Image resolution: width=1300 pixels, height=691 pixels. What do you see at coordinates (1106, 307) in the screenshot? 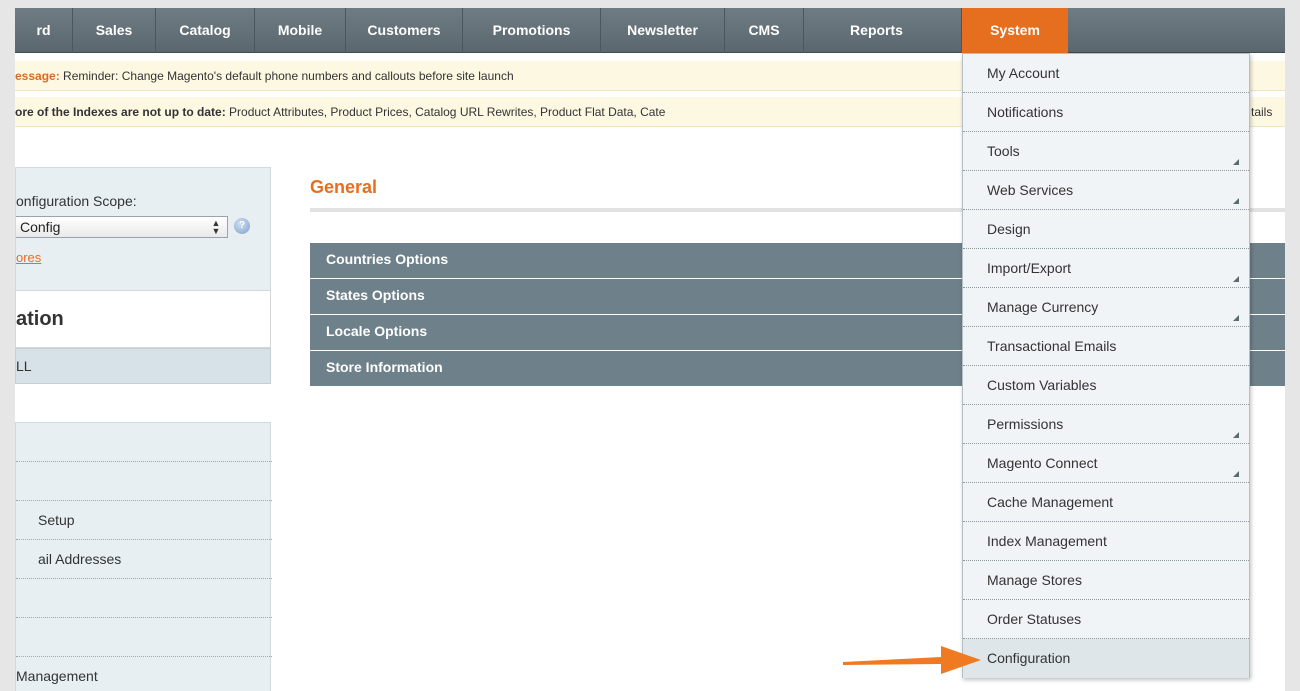
I see `menu-item-manage-currency: Manage Currency` at bounding box center [1106, 307].